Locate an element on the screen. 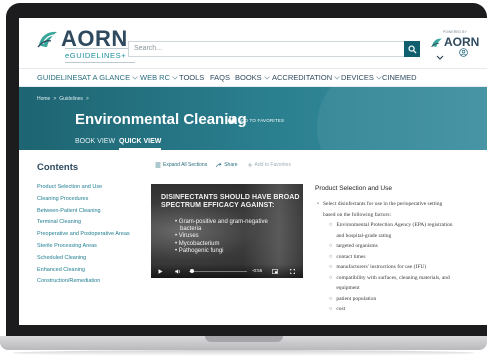 This screenshot has width=487, height=360. play-icon is located at coordinates (160, 271).